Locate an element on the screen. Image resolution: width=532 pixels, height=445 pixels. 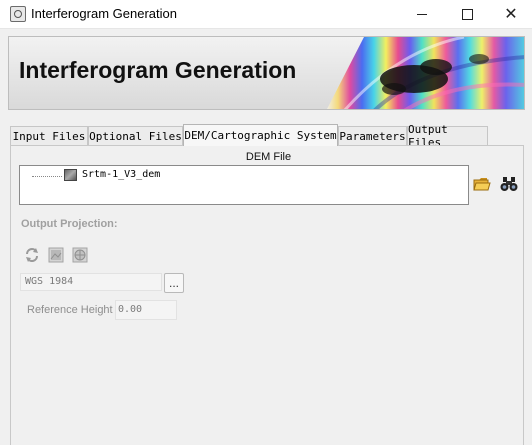
binoculars-icon is located at coordinates (509, 184).